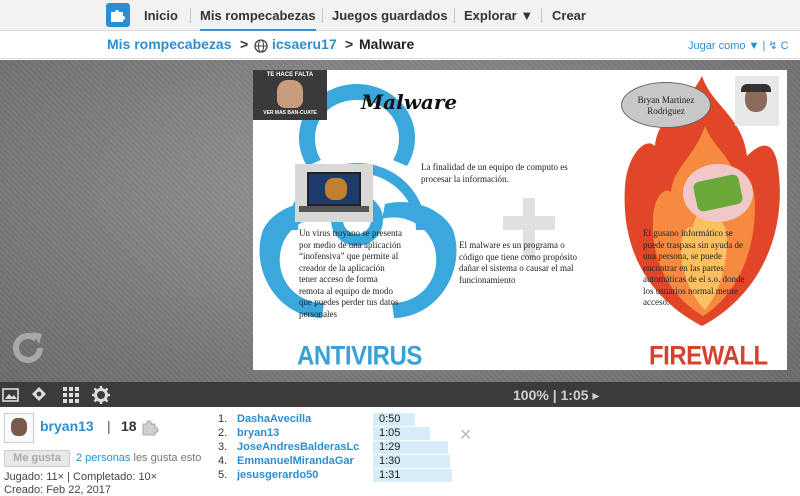  I want to click on leaderboard-time: 1:31, so click(390, 475).